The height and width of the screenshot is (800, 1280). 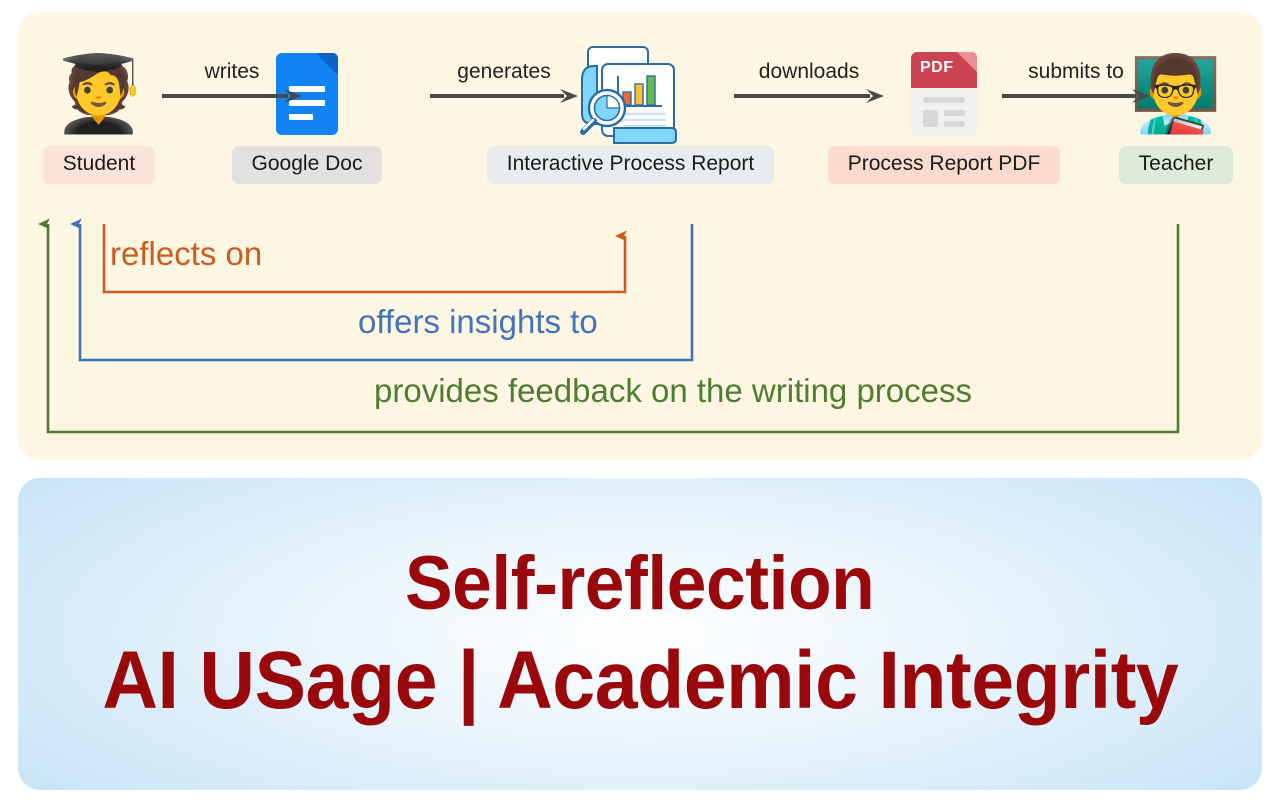 What do you see at coordinates (307, 165) in the screenshot?
I see `node-label-google-doc: Google Doc` at bounding box center [307, 165].